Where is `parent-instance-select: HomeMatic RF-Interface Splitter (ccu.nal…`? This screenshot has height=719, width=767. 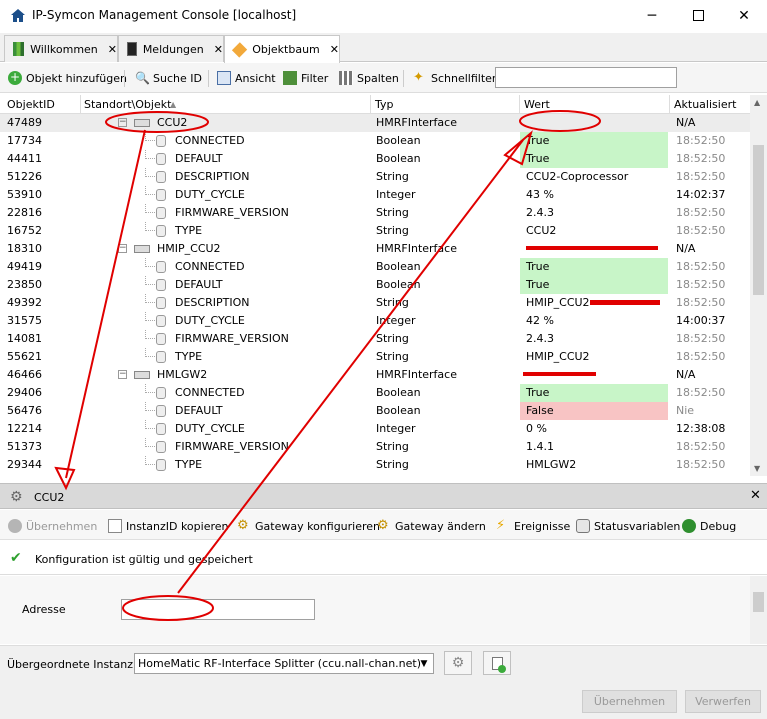
parent-instance-select: HomeMatic RF-Interface Splitter (ccu.nal… is located at coordinates (284, 663).